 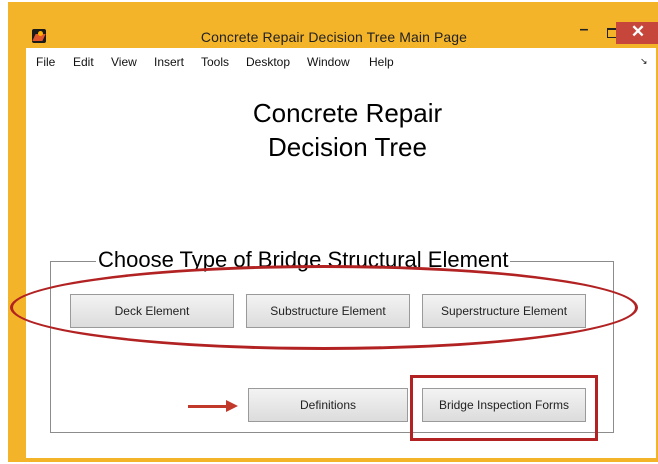 I want to click on bridge-inspection-forms-button: Bridge Inspection Forms, so click(x=504, y=405).